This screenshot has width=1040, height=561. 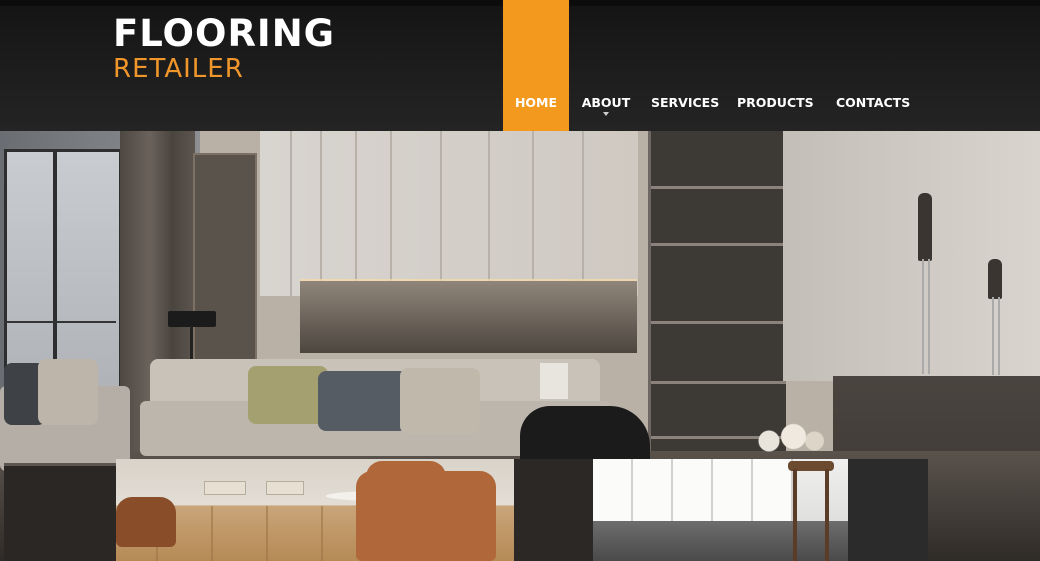 I want to click on logo-title: FLOORING, so click(x=224, y=33).